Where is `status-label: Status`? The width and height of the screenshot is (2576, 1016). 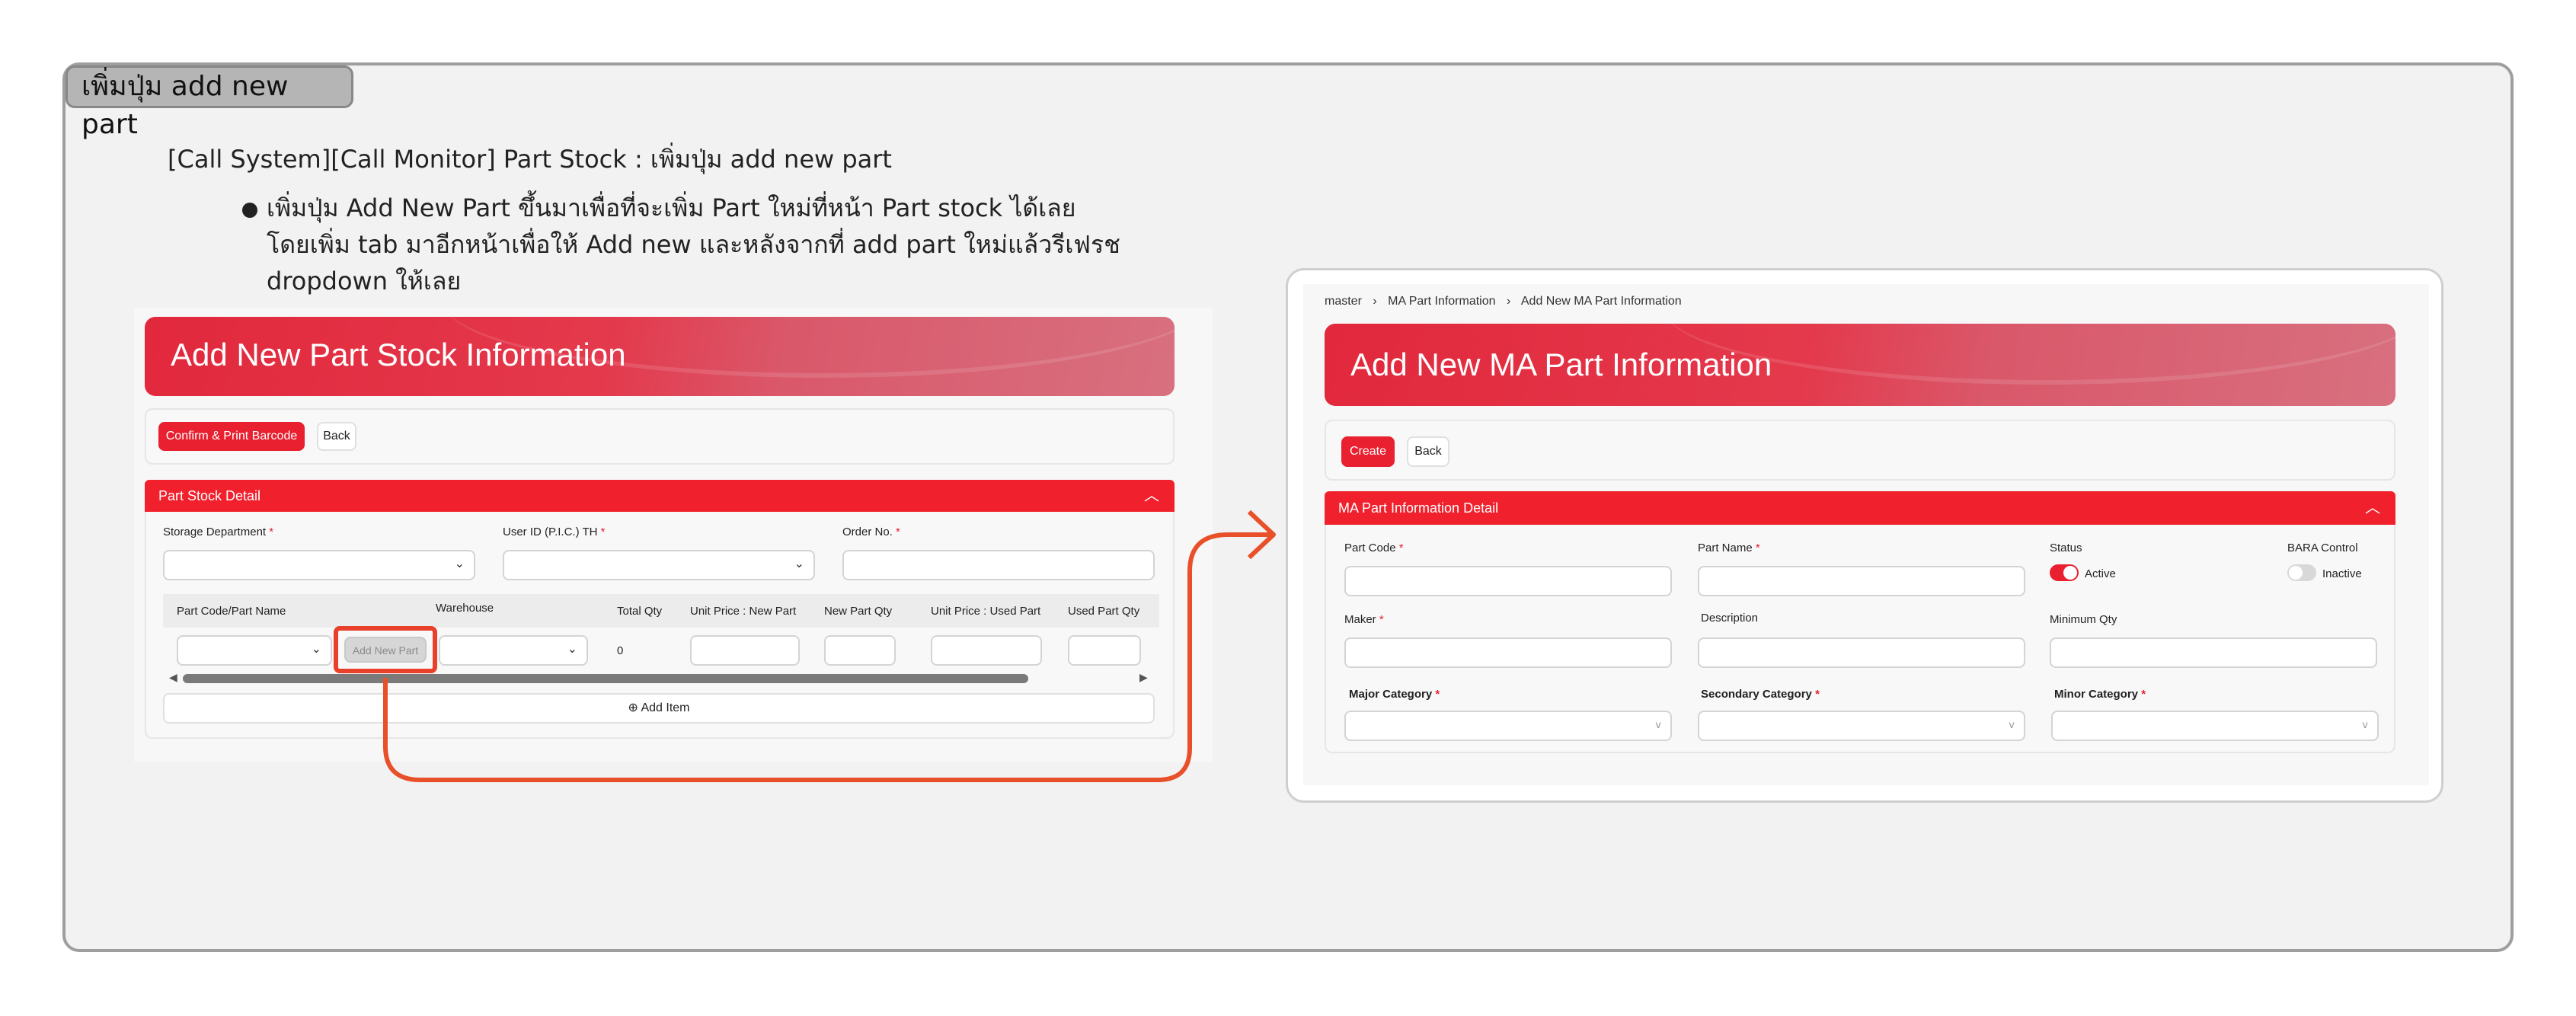 status-label: Status is located at coordinates (2066, 548).